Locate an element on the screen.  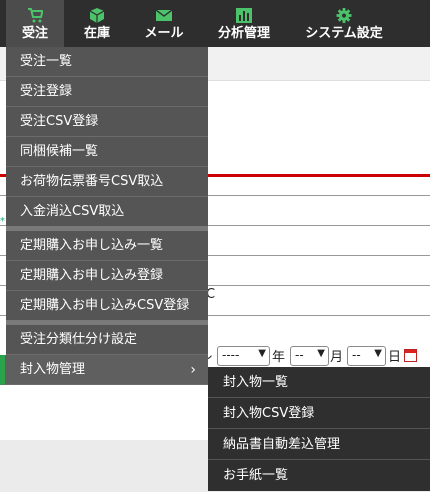
nav-item-system-settings: システム設定 is located at coordinates (344, 23).